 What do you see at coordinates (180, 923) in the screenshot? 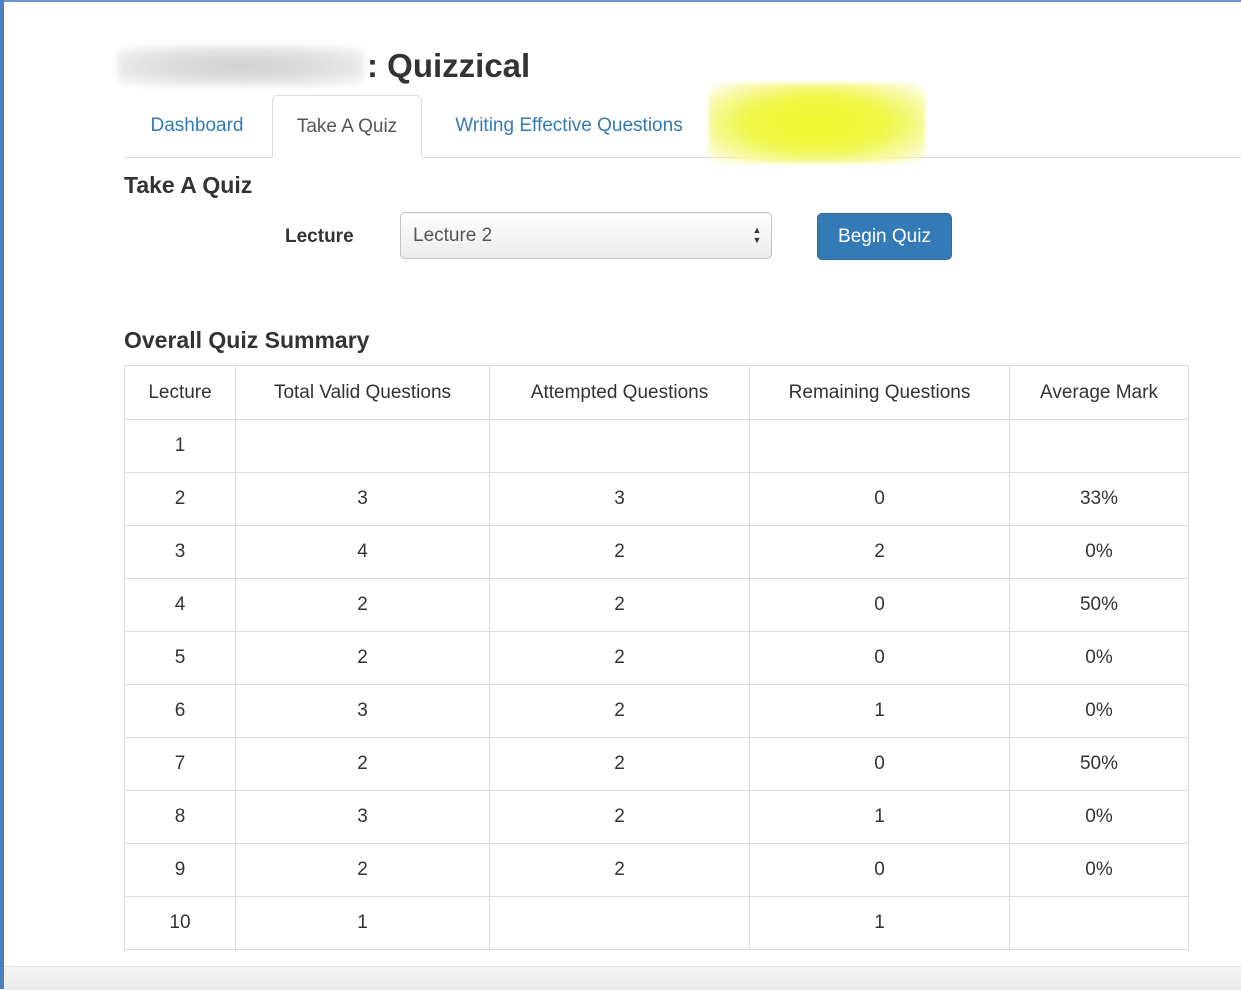
I see `table-cell: 10` at bounding box center [180, 923].